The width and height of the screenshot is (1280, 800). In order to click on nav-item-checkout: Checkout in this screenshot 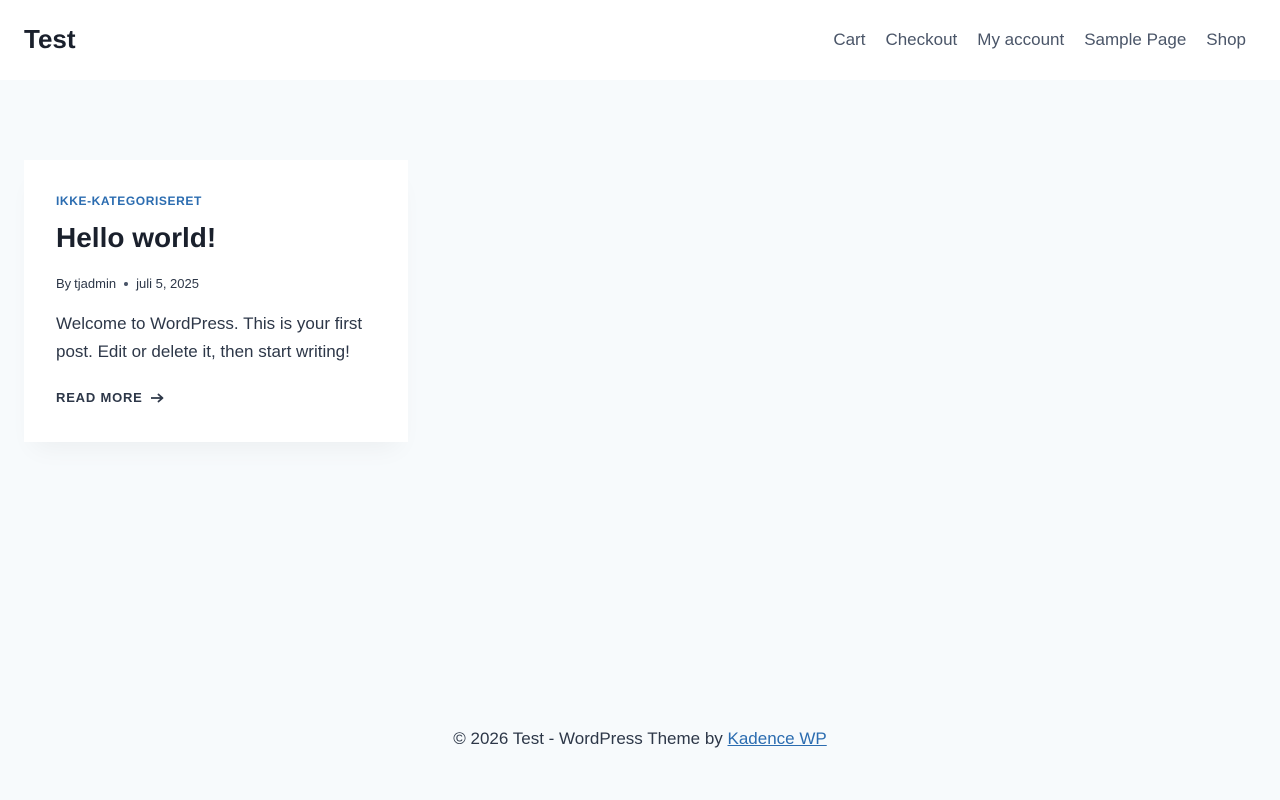, I will do `click(921, 40)`.